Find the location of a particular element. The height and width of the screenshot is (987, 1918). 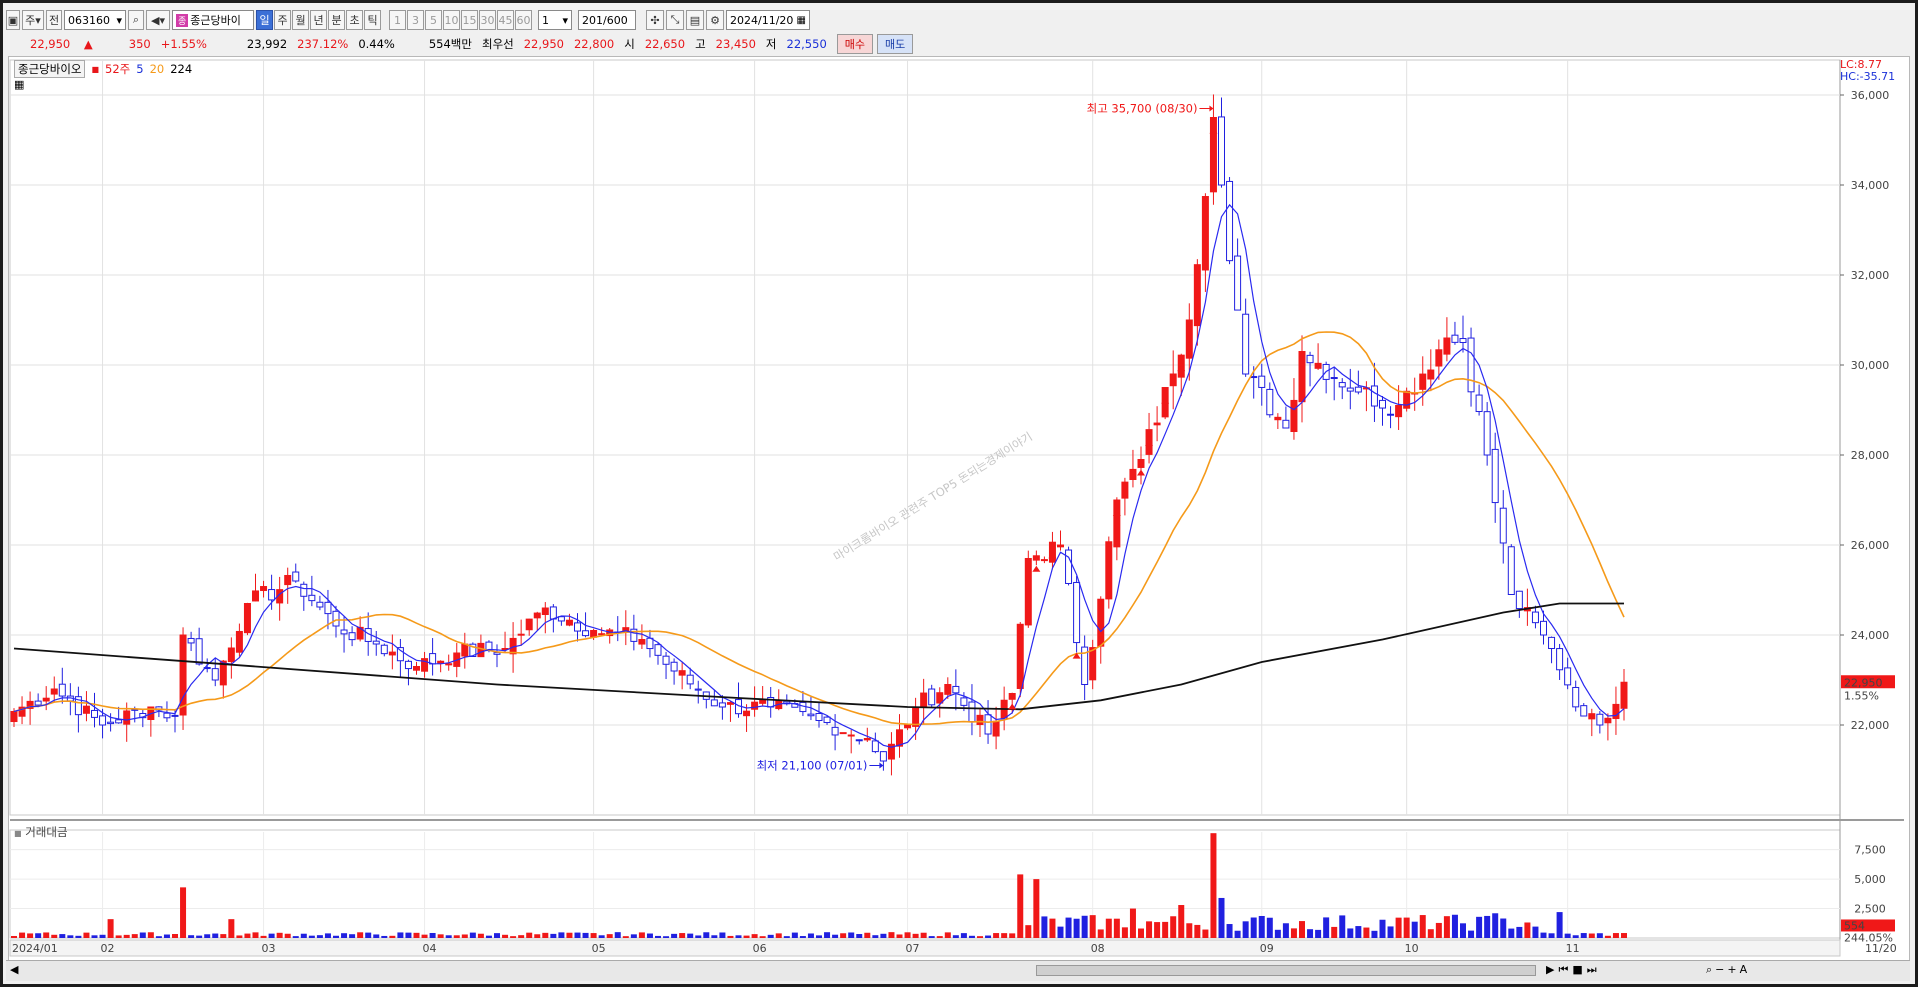

volume-panel-title: 거래대금 is located at coordinates (46, 832).